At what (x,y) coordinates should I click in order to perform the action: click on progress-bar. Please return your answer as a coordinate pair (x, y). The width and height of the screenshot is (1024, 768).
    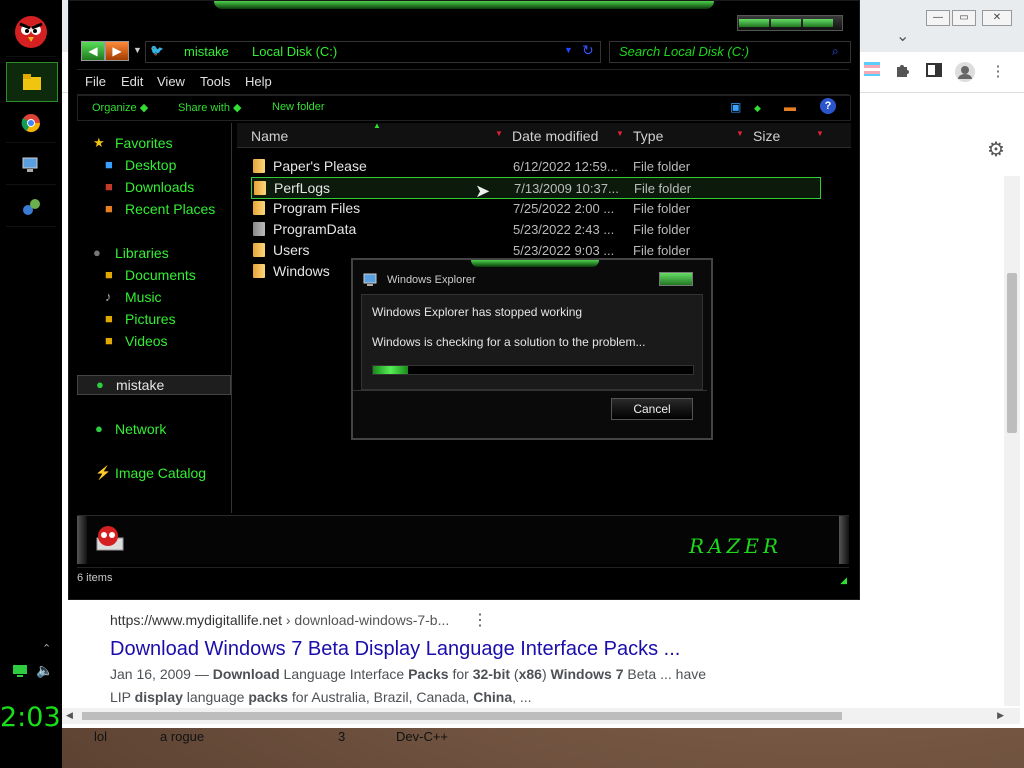
    Looking at the image, I should click on (533, 370).